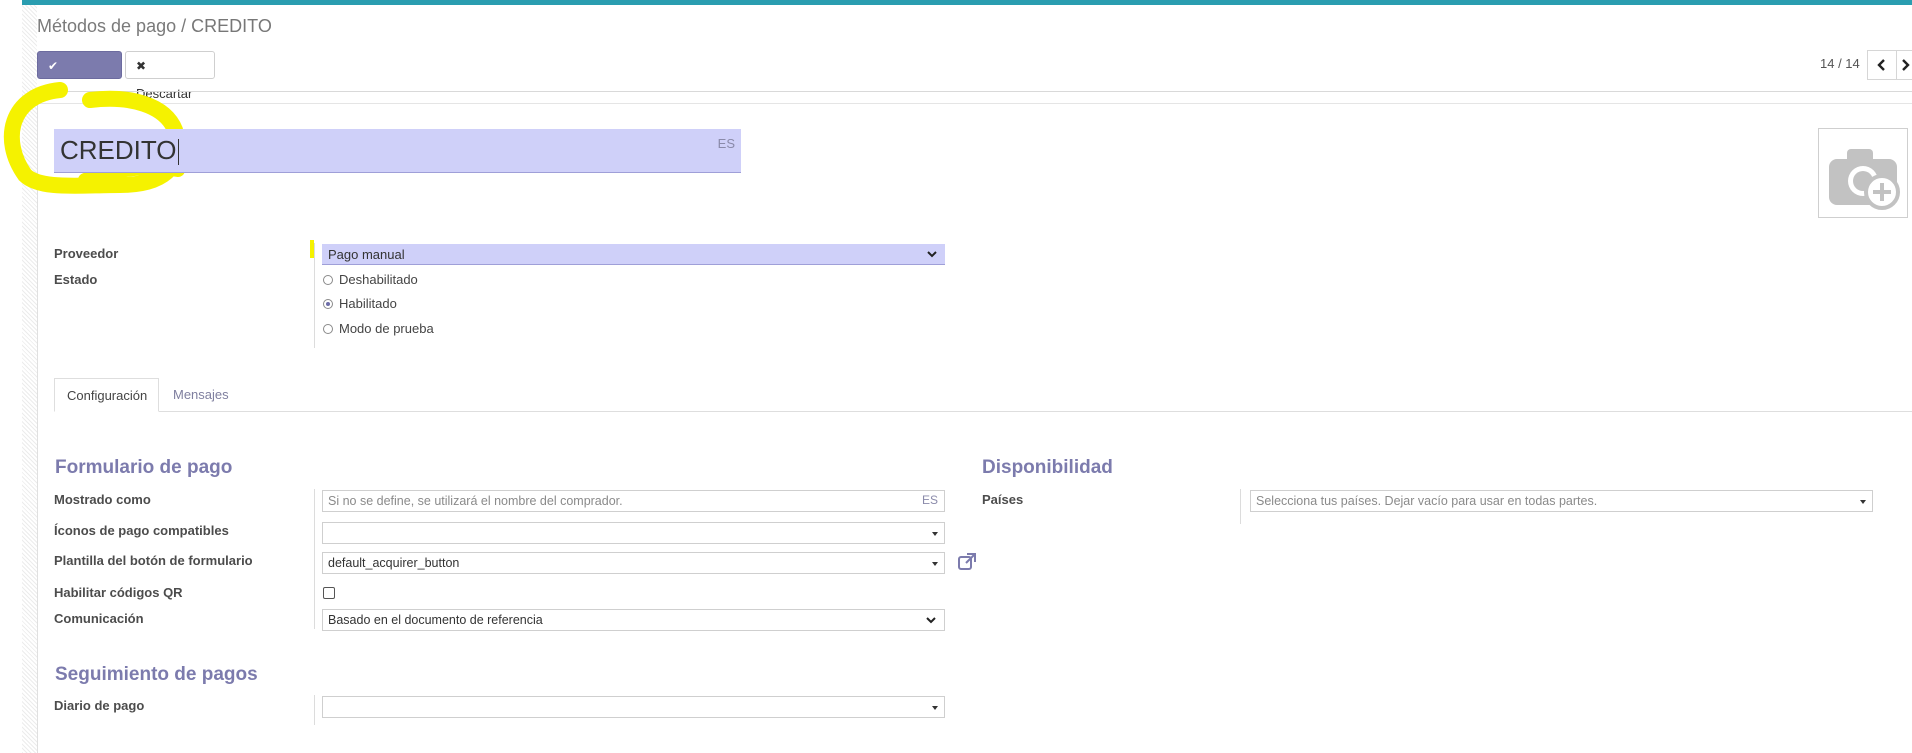 This screenshot has width=1912, height=753. I want to click on provider-value: Pago manual, so click(366, 254).